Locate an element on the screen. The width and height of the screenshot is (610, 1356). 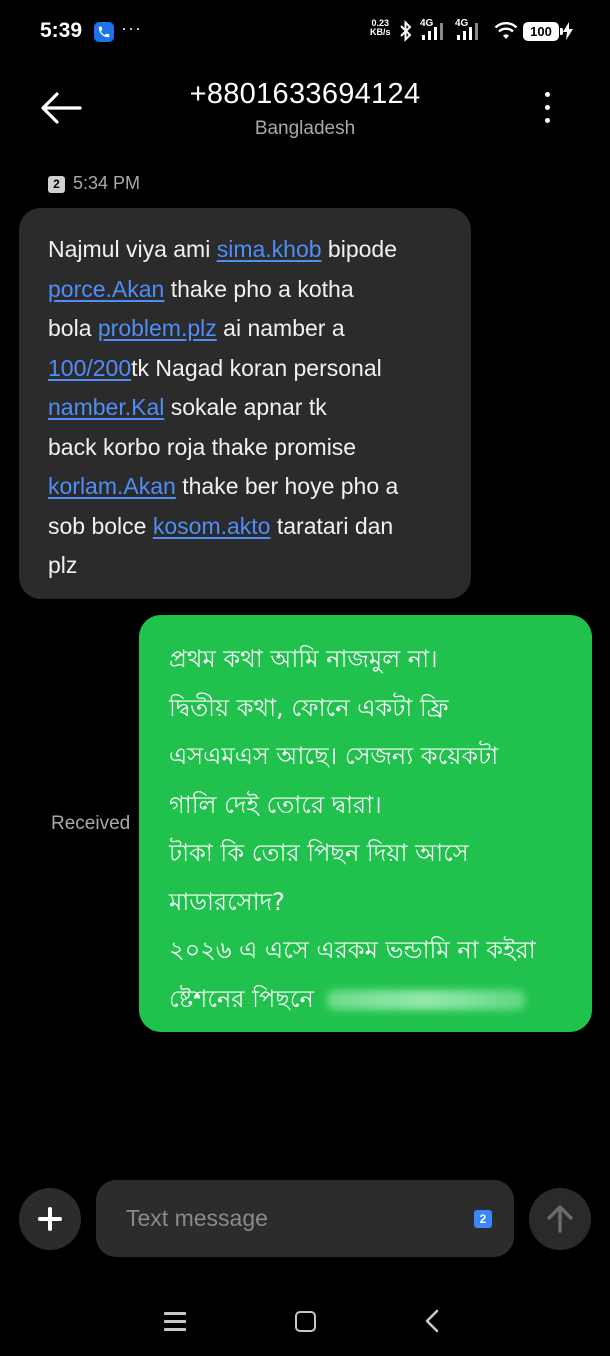
message-line: korlam.Akan thake ber hoye pho a is located at coordinates (223, 487).